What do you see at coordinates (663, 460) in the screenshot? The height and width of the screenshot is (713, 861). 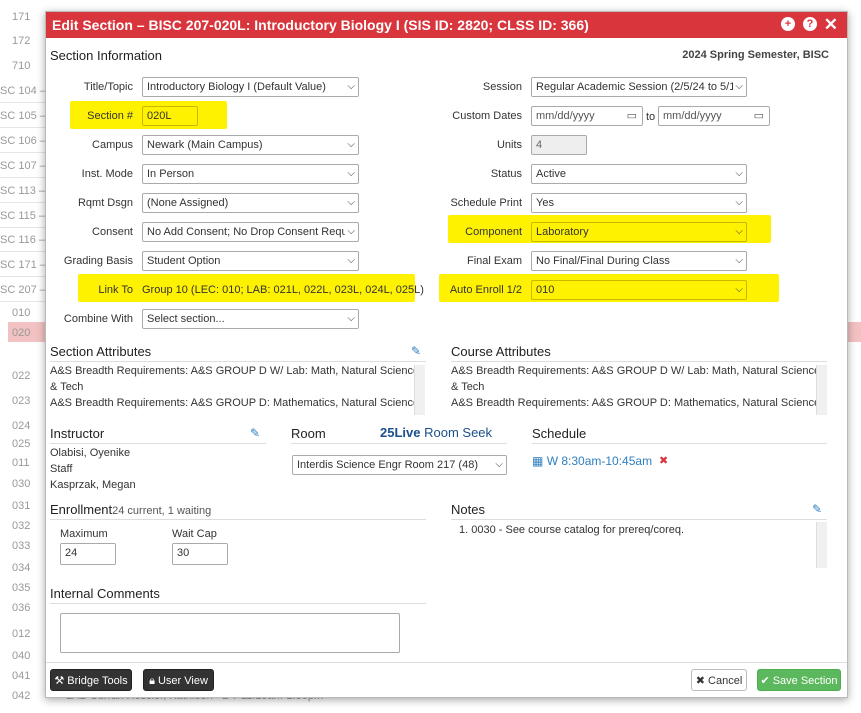 I see `remove-meeting-icon: ✖` at bounding box center [663, 460].